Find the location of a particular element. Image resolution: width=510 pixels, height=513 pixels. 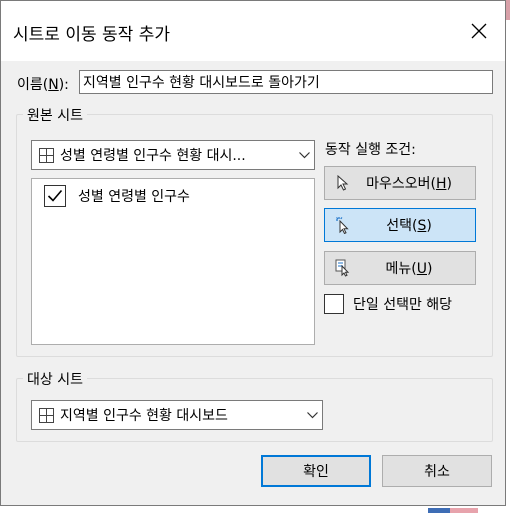

list-item: 성별 연령별 인구수 is located at coordinates (117, 196).